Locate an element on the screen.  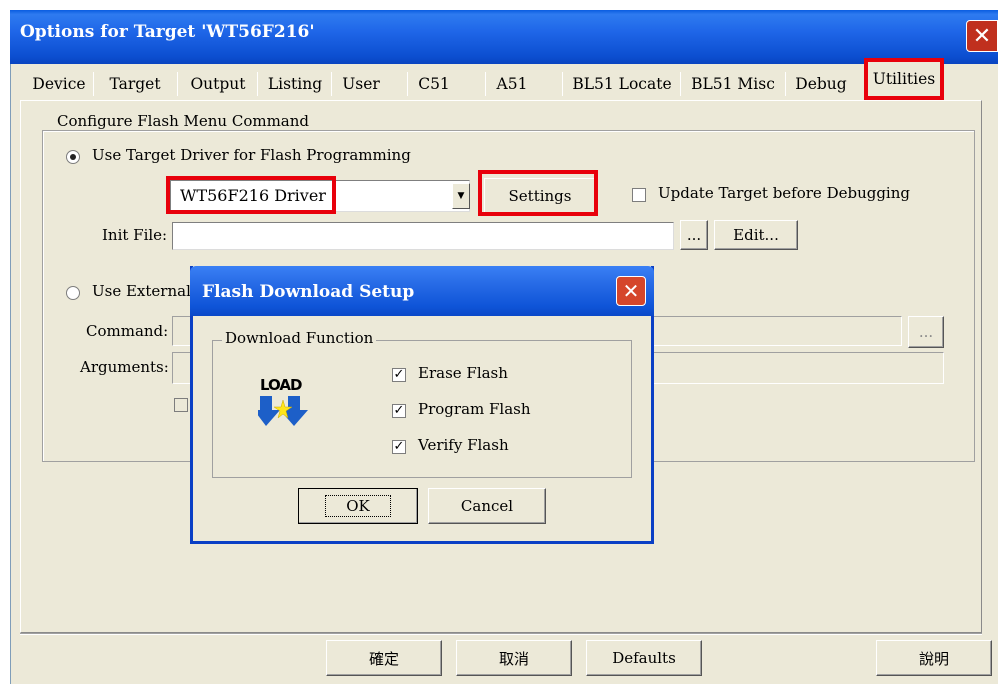
chevron-down-icon: ▼ is located at coordinates (461, 196).